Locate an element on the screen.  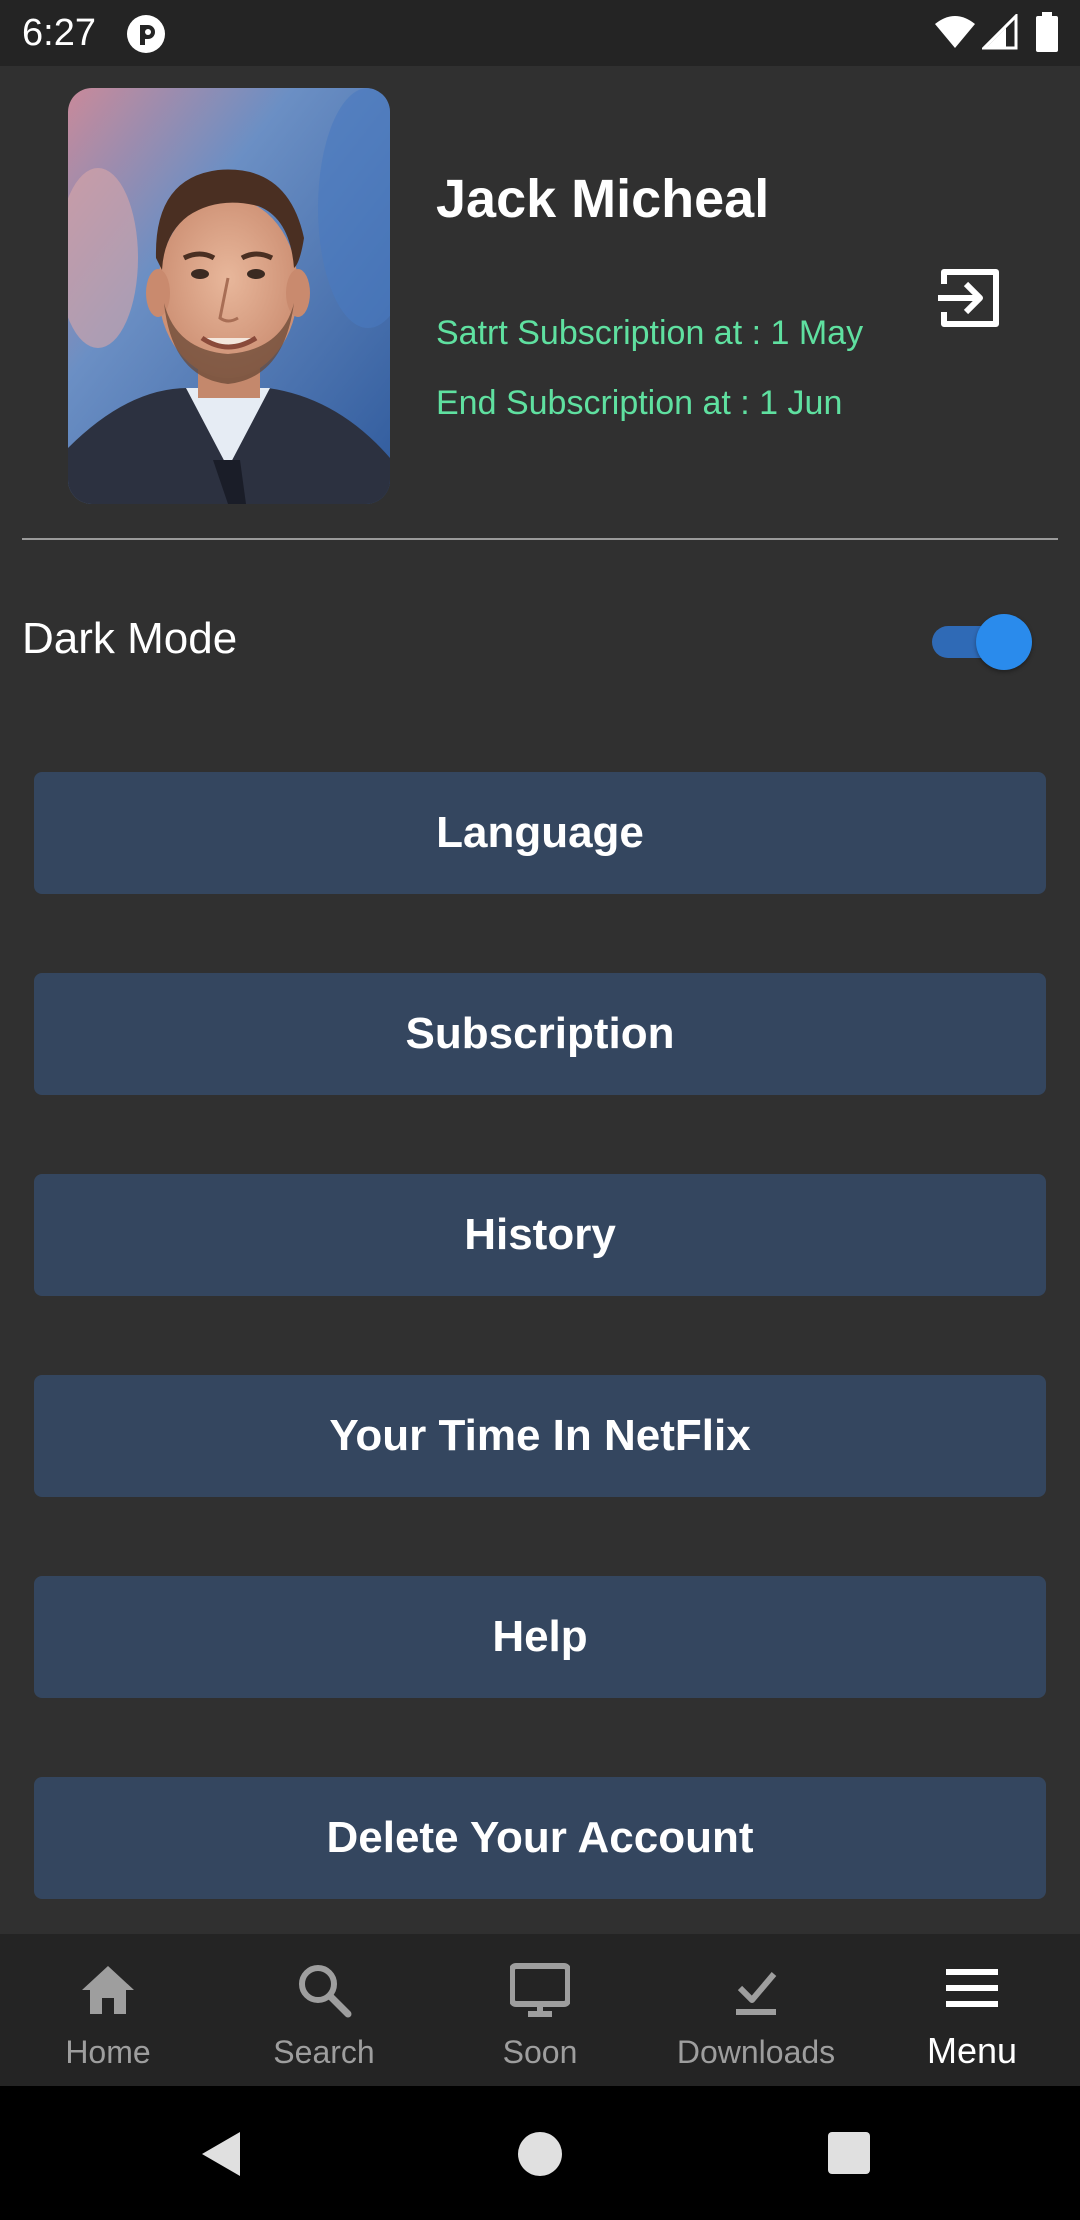
subscription-start-date: Satrt Subscription at : 1 May is located at coordinates (650, 333).